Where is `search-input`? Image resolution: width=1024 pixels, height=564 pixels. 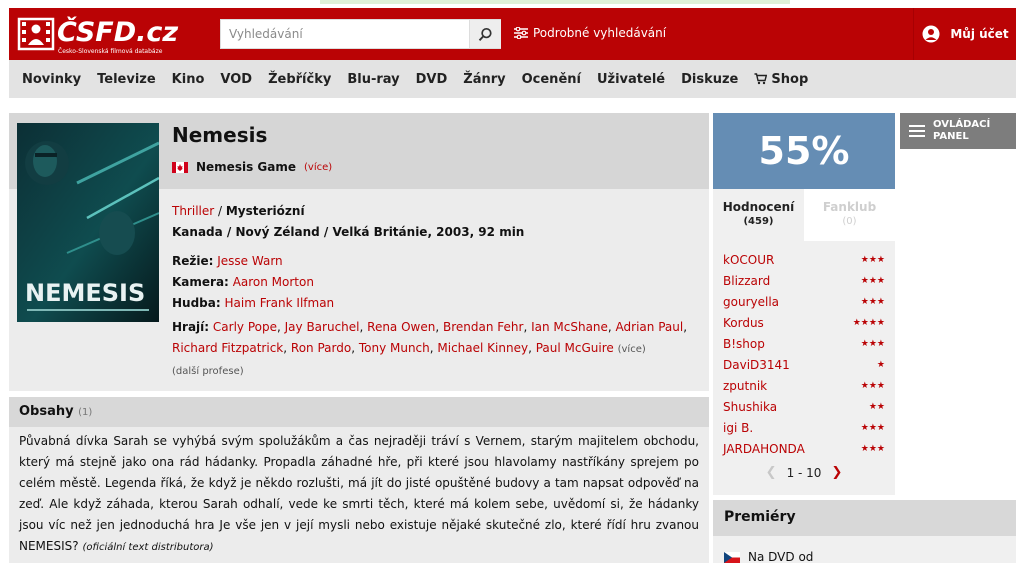
search-input is located at coordinates (345, 34).